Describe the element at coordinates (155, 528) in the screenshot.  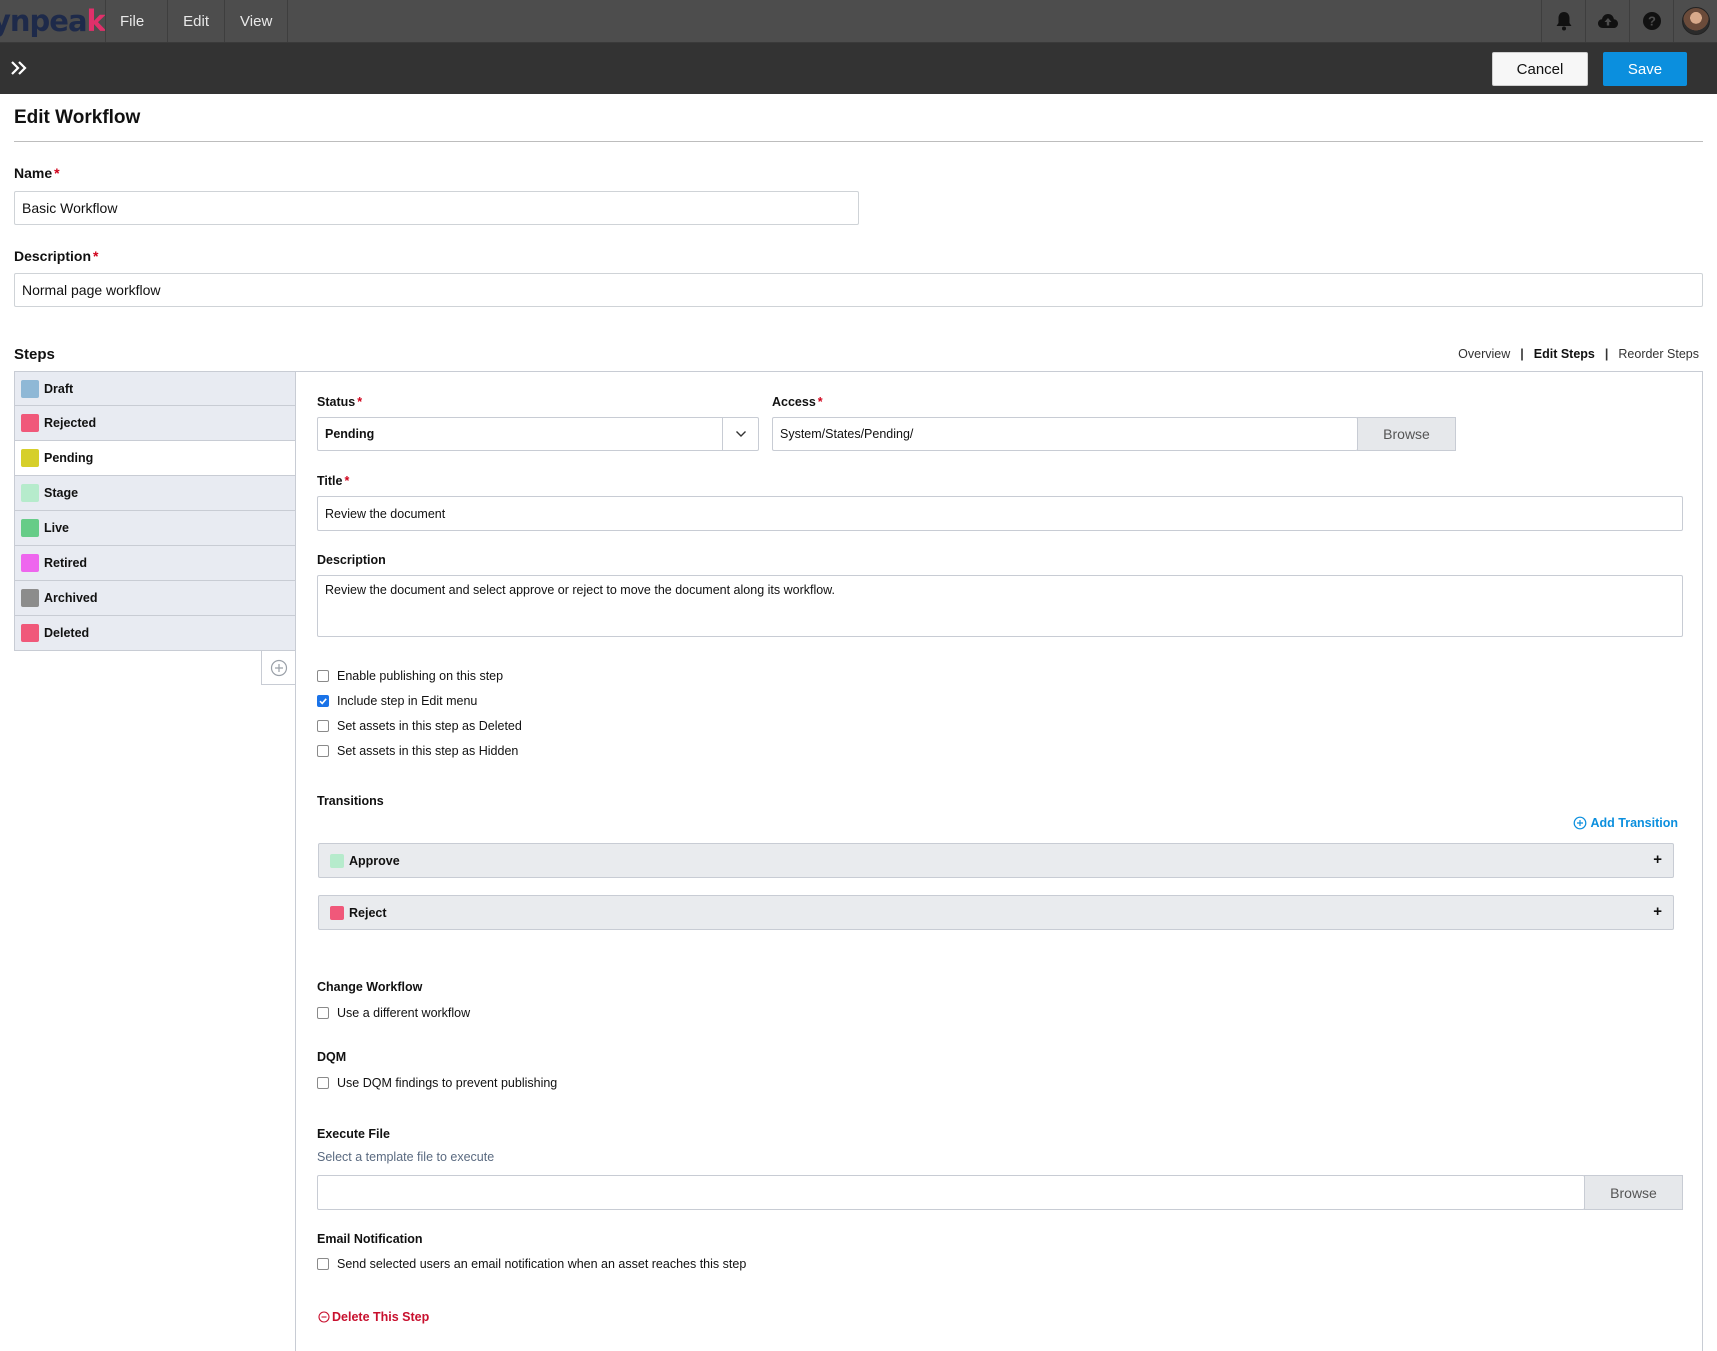
I see `step-item-live: Live` at that location.